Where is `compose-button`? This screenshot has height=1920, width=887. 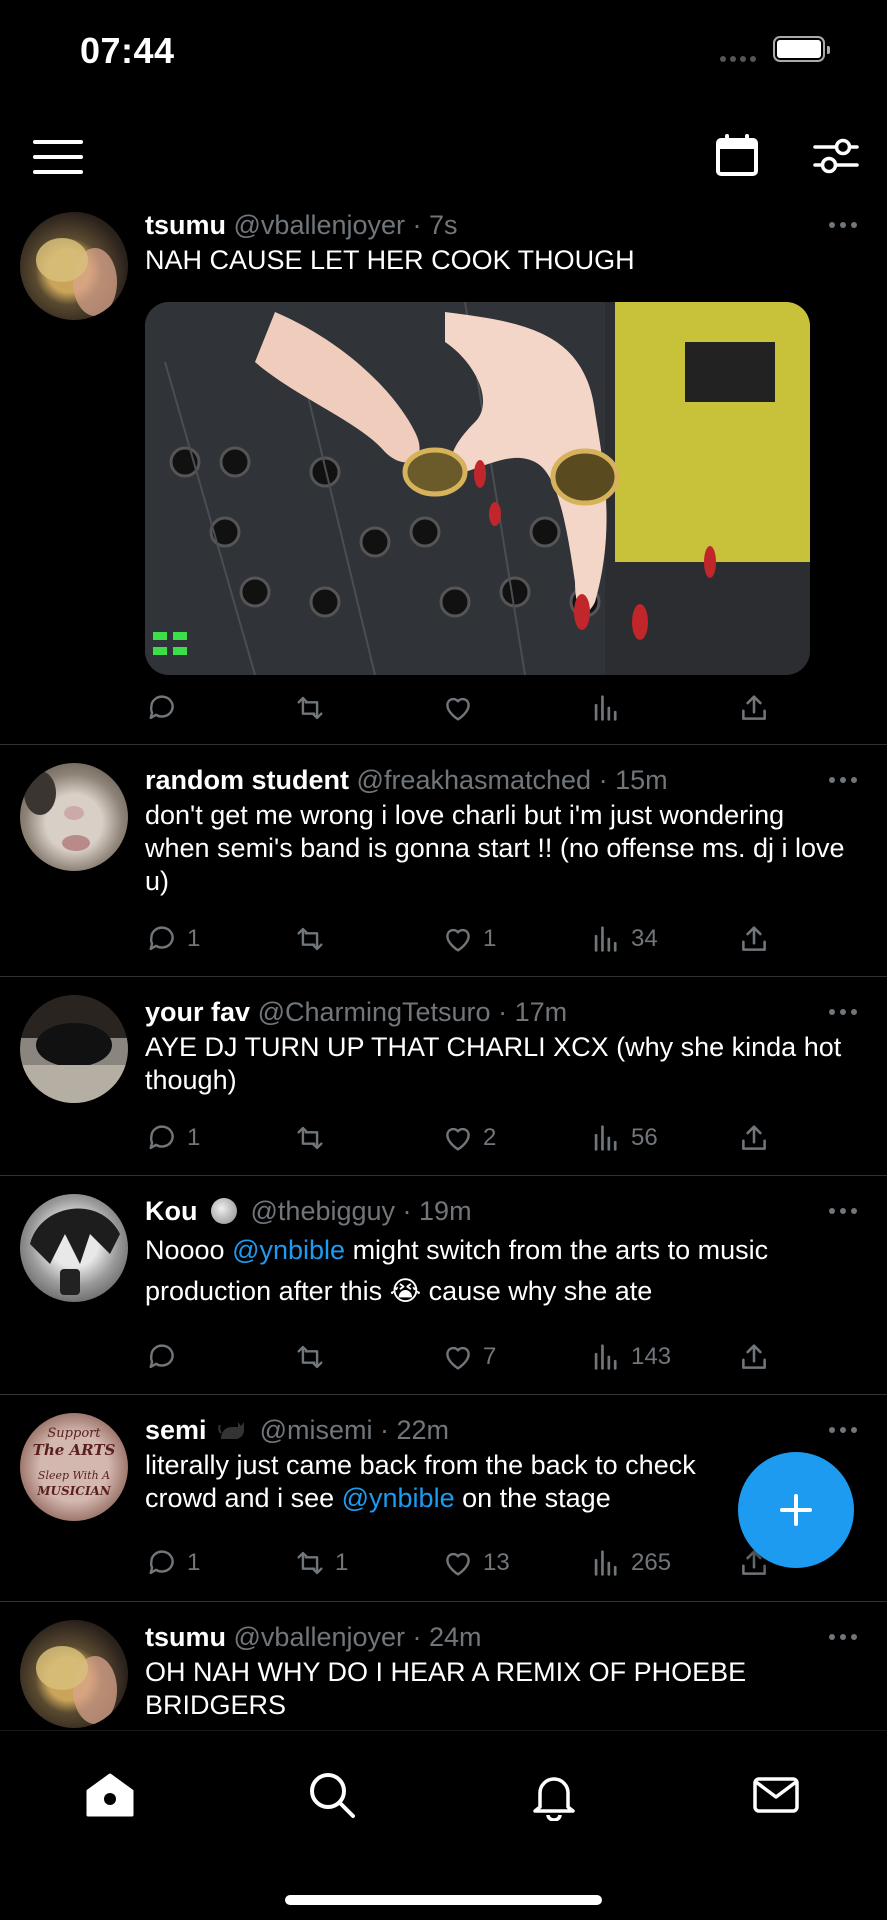
compose-button is located at coordinates (796, 1510).